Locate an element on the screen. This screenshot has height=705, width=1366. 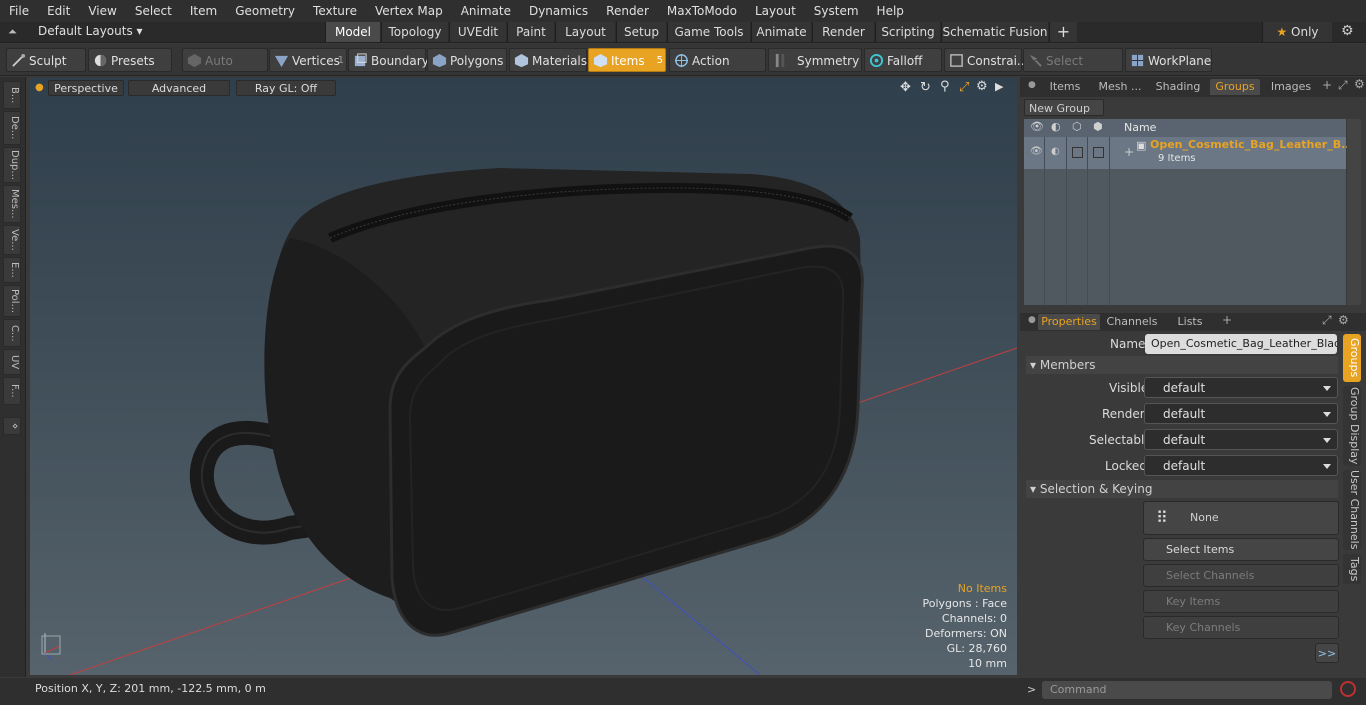
render-dropdown: default is located at coordinates (1241, 413).